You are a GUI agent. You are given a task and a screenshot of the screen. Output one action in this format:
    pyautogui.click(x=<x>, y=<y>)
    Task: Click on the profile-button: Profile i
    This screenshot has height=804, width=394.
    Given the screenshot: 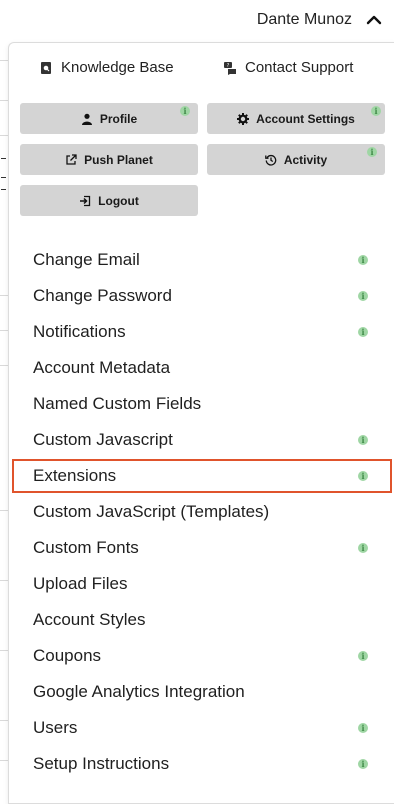 What is the action you would take?
    pyautogui.click(x=109, y=118)
    